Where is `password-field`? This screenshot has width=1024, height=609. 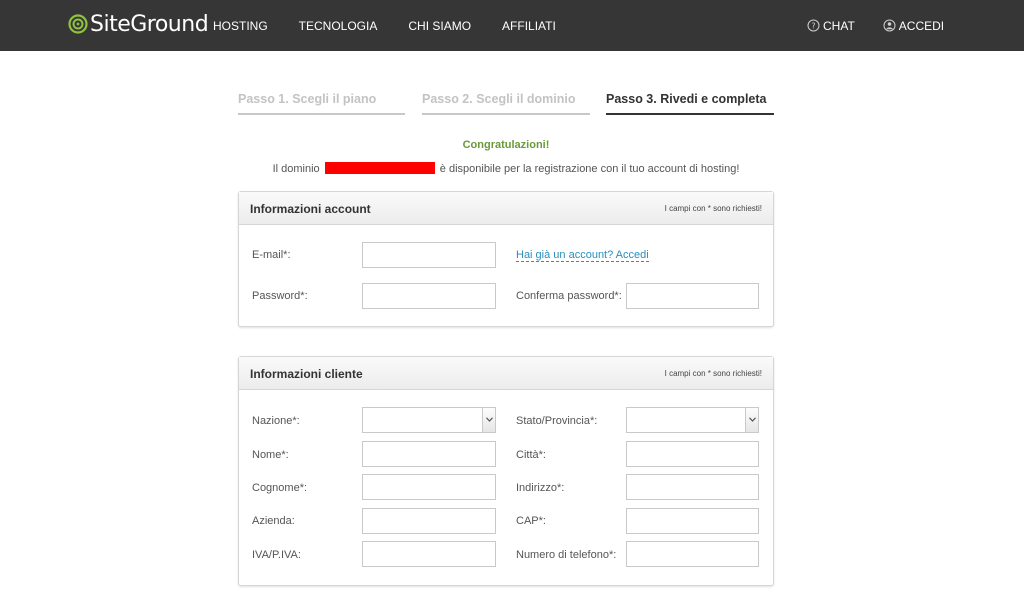 password-field is located at coordinates (429, 296).